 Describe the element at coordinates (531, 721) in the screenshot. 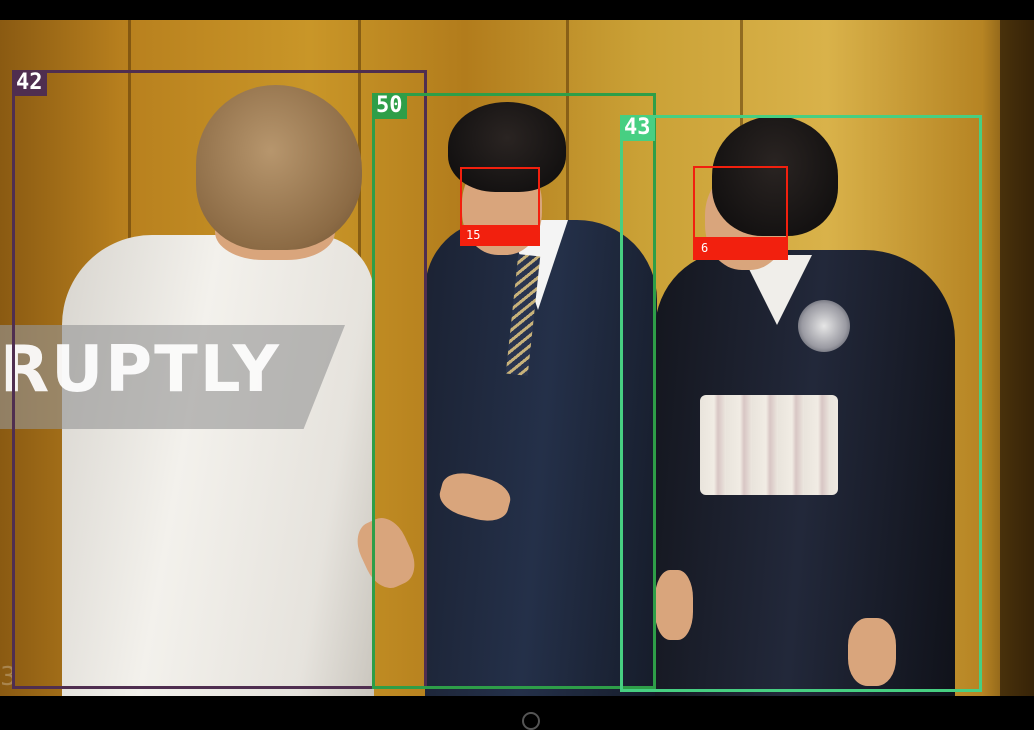

I see `scrubber-handle-icon` at that location.